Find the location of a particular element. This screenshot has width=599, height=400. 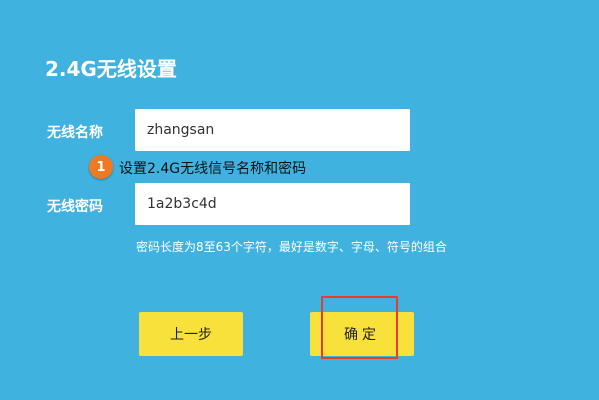

password-input: 1a2b3c4d is located at coordinates (272, 204).